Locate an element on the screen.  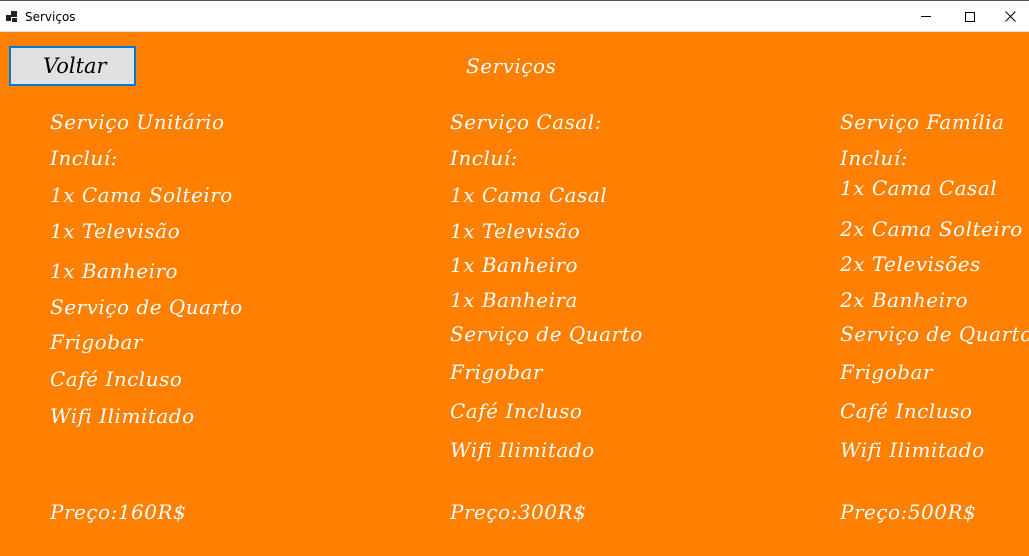
column-1-item: 1x Televisão is located at coordinates (115, 231).